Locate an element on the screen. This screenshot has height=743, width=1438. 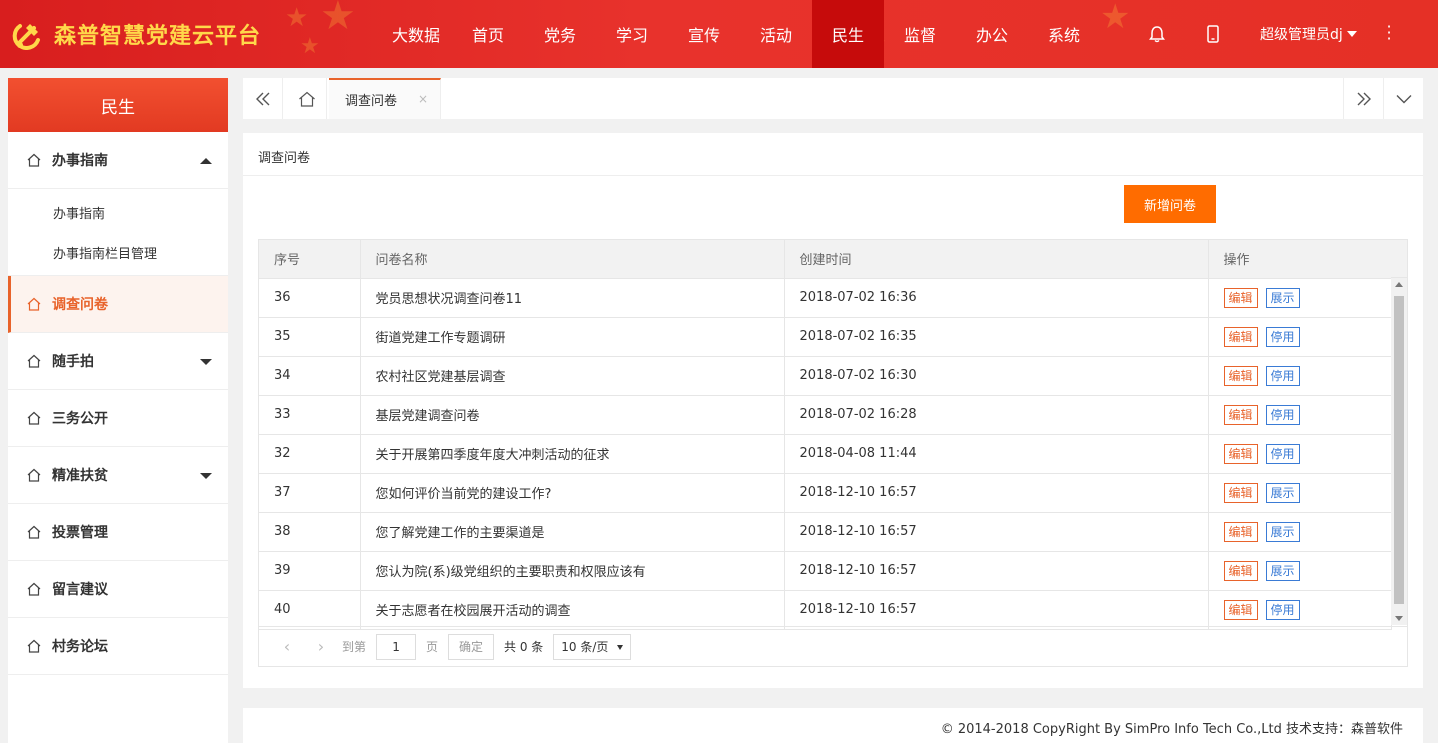
more-icon: · · · is located at coordinates (1389, 33).